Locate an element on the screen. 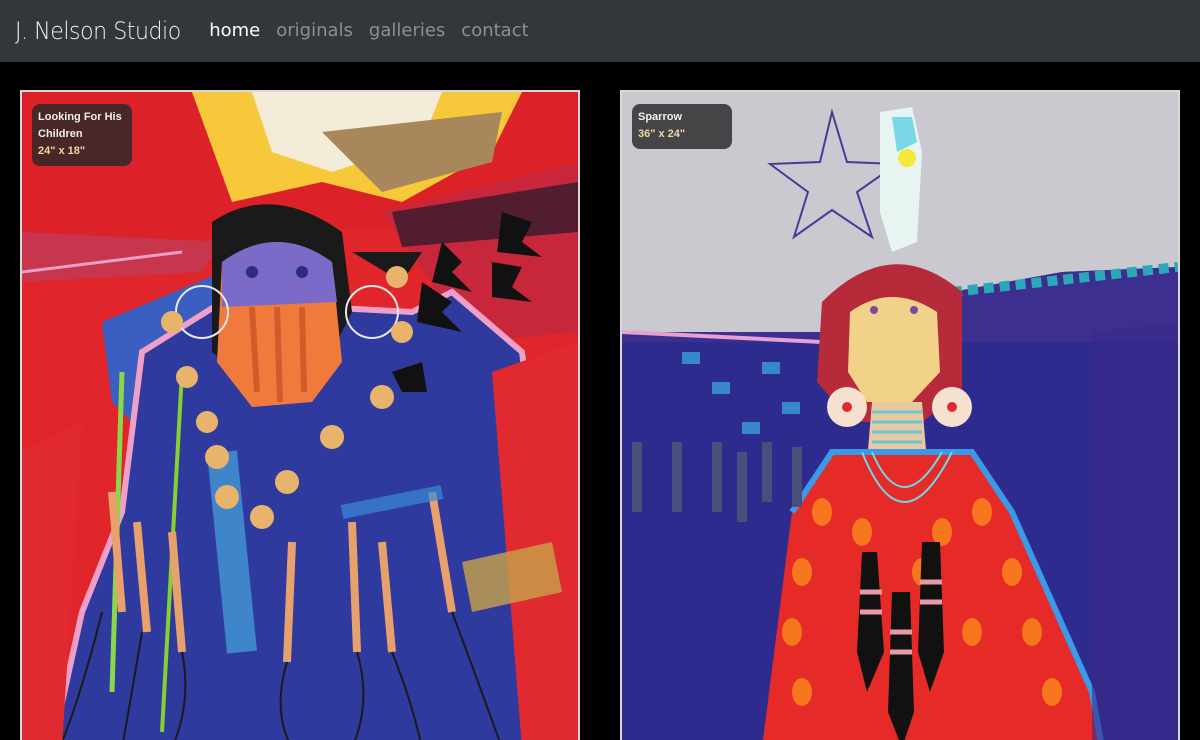  artwork-caption: Looking For His Children 24" x 18" is located at coordinates (82, 135).